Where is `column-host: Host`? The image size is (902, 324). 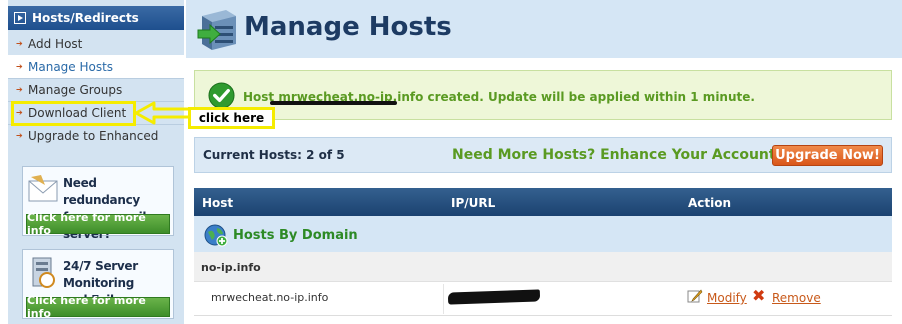 column-host: Host is located at coordinates (218, 203).